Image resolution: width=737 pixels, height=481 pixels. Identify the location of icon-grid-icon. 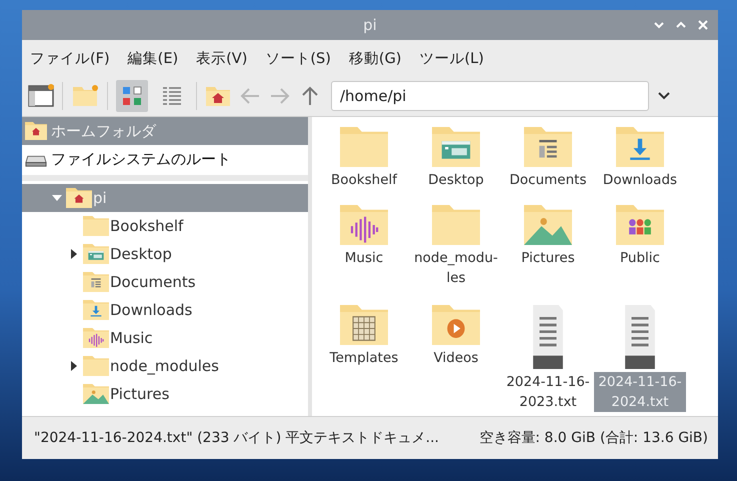
(132, 96).